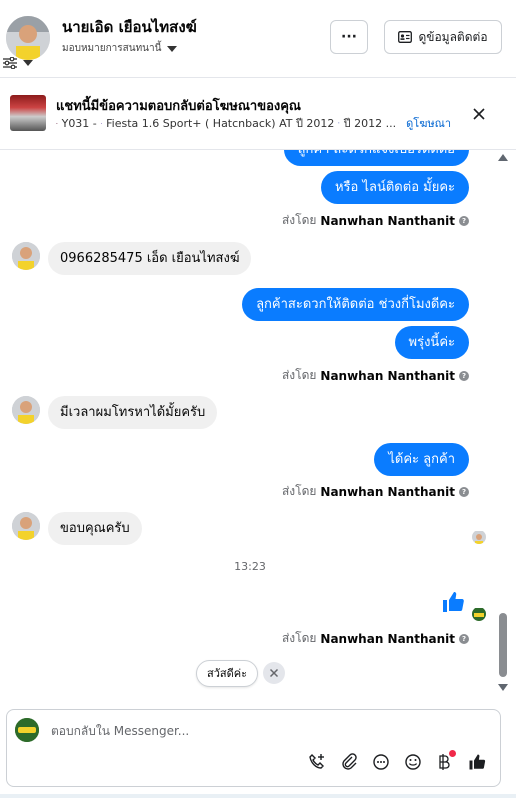  Describe the element at coordinates (133, 412) in the screenshot. I see `incoming-message: มีเวลาผมโทรหาได้มั้ยครับ` at that location.